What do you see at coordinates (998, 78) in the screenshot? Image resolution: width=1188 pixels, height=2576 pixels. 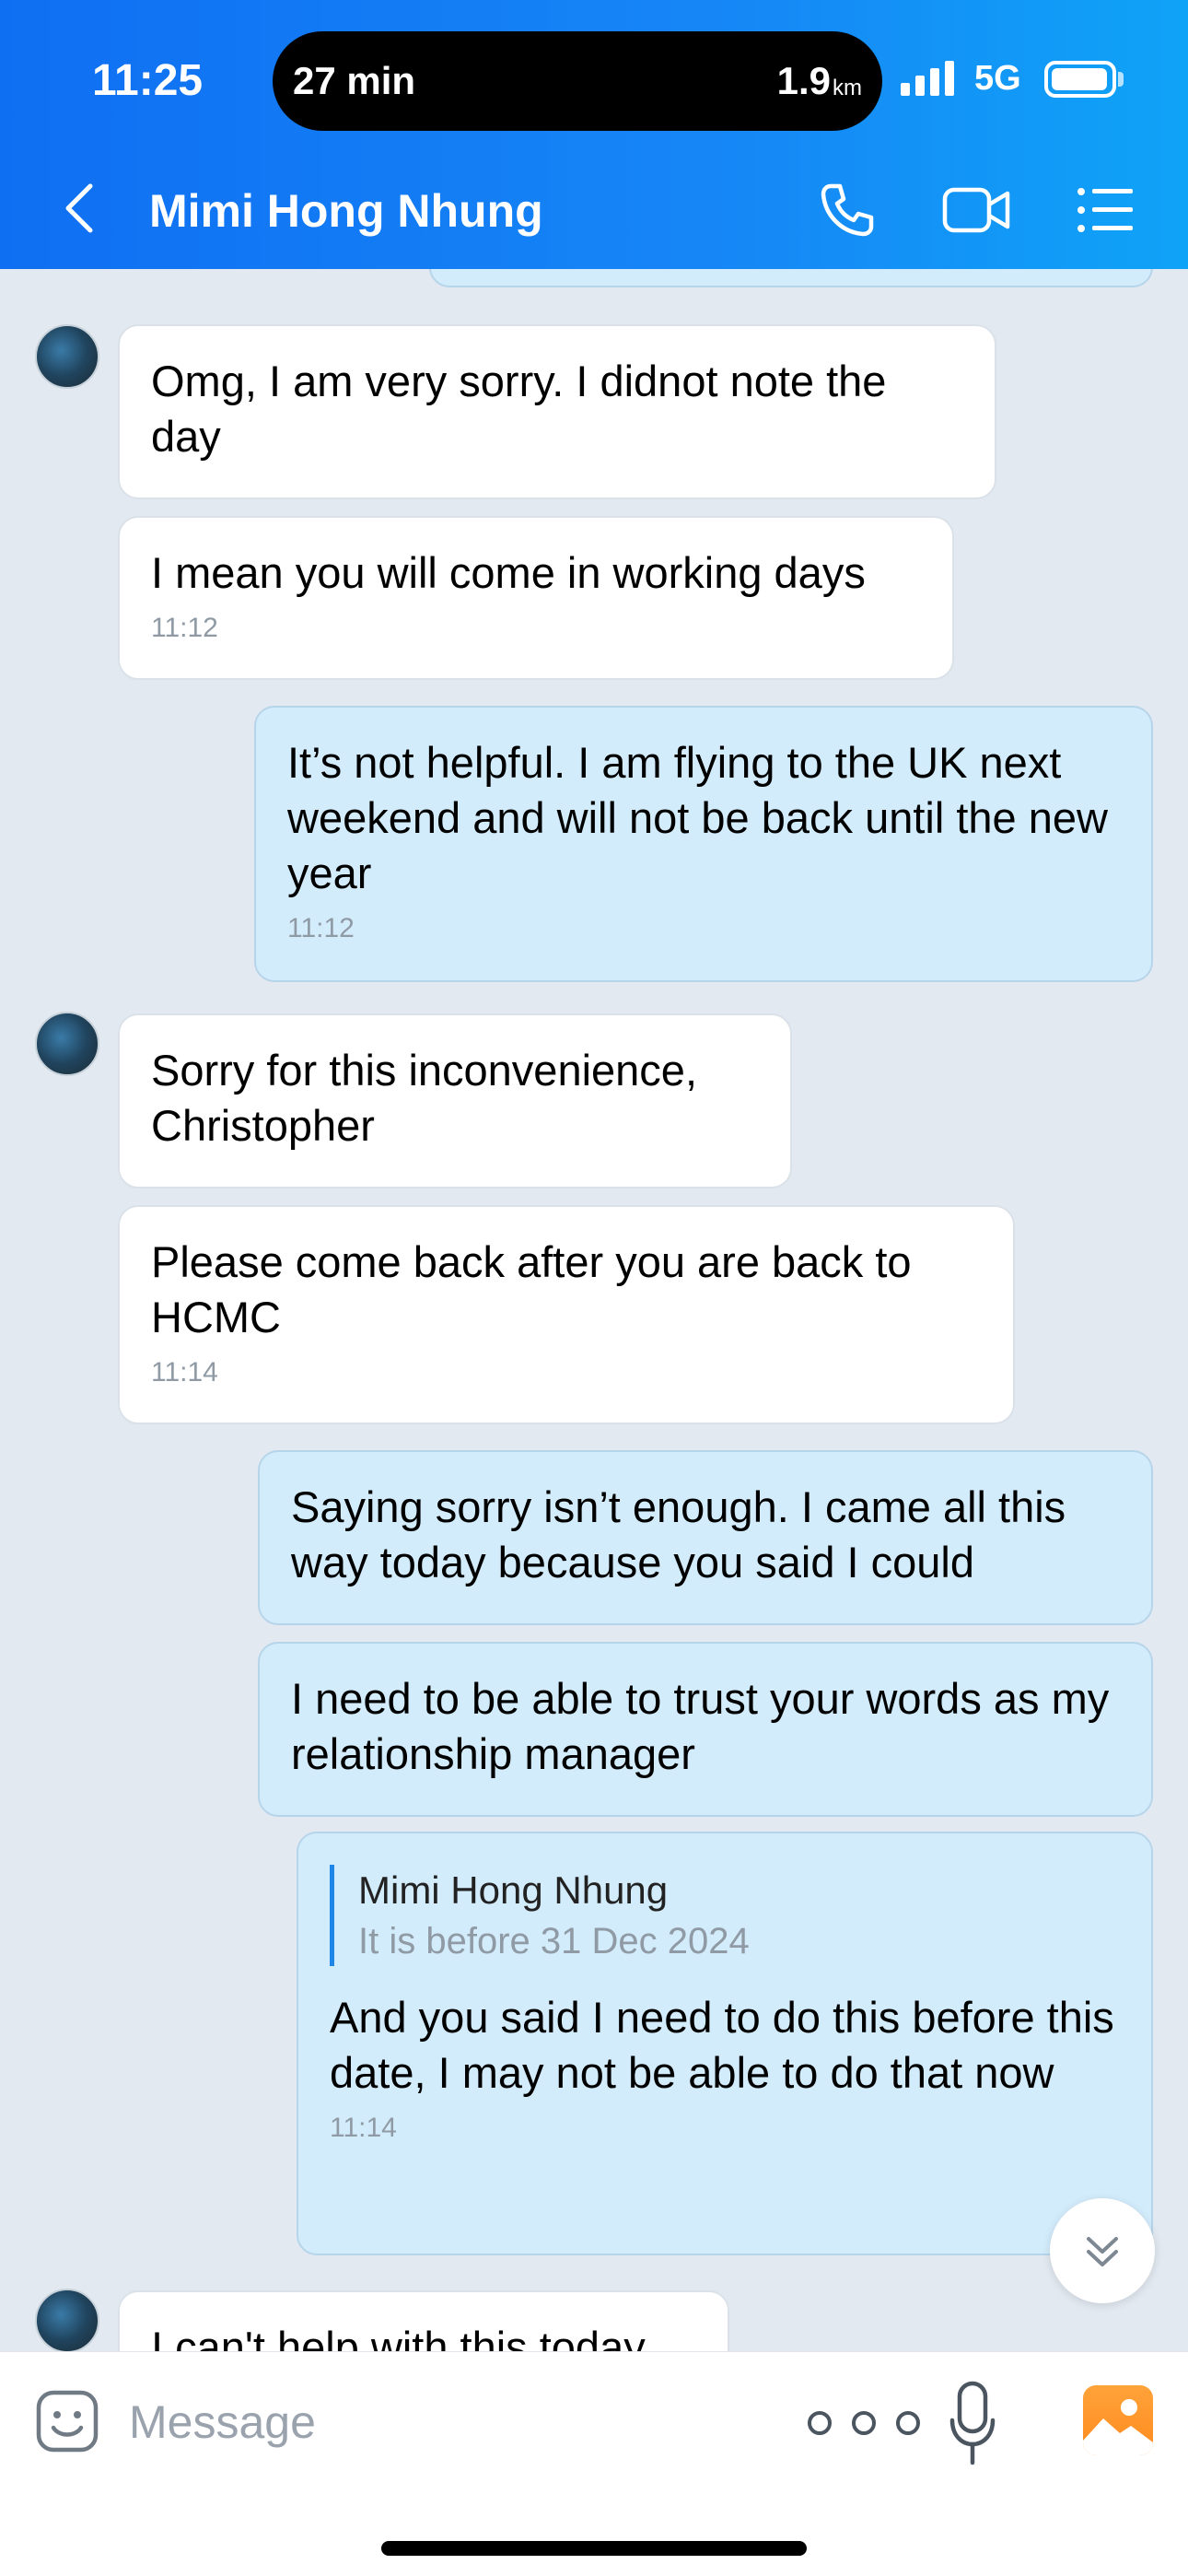 I see `network-type: 5G` at bounding box center [998, 78].